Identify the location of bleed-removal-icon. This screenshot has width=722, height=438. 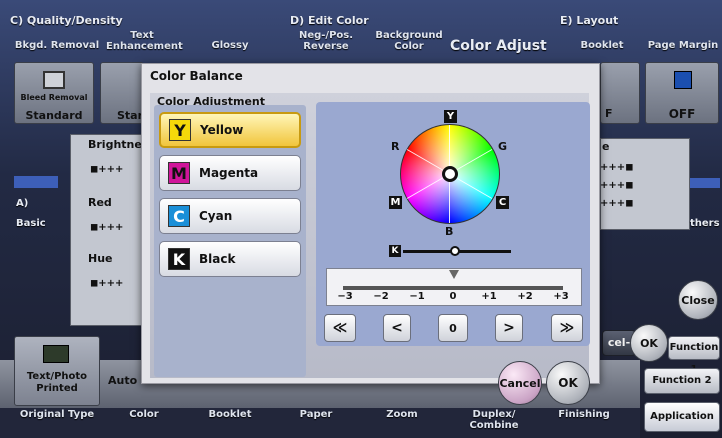
(54, 80).